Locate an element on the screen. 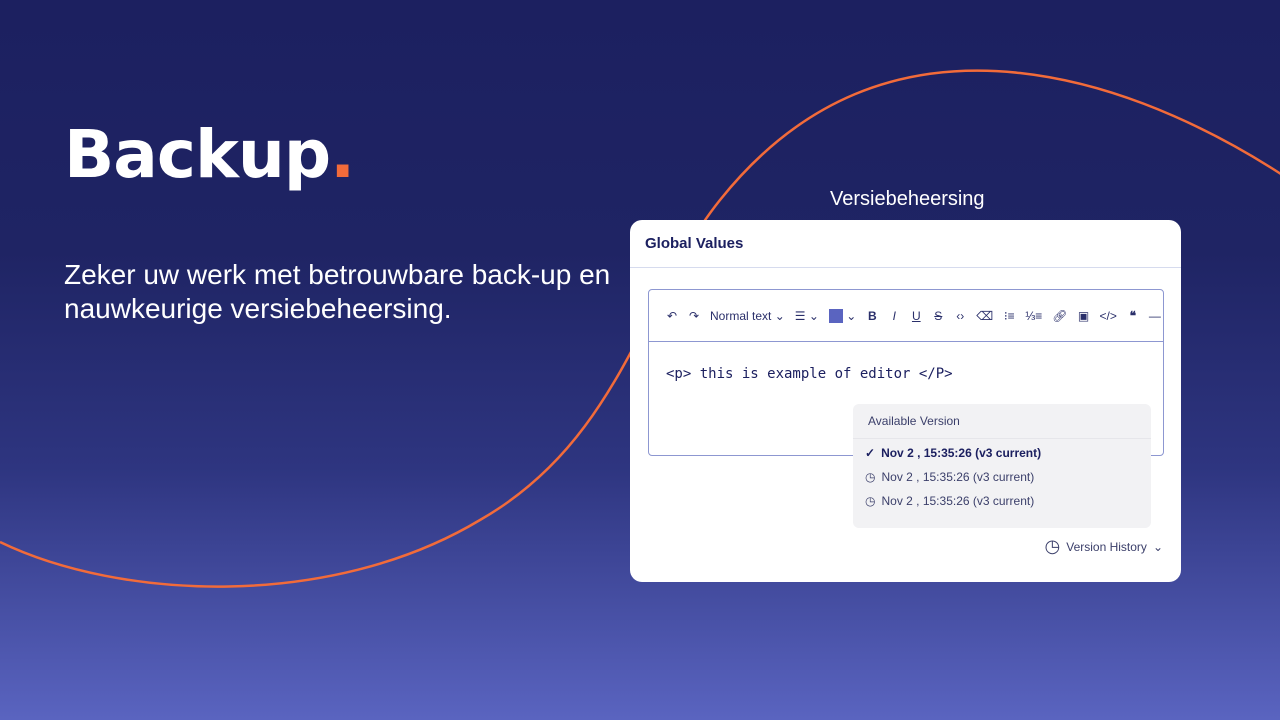 This screenshot has height=720, width=1280. check-icon: ✓ is located at coordinates (870, 453).